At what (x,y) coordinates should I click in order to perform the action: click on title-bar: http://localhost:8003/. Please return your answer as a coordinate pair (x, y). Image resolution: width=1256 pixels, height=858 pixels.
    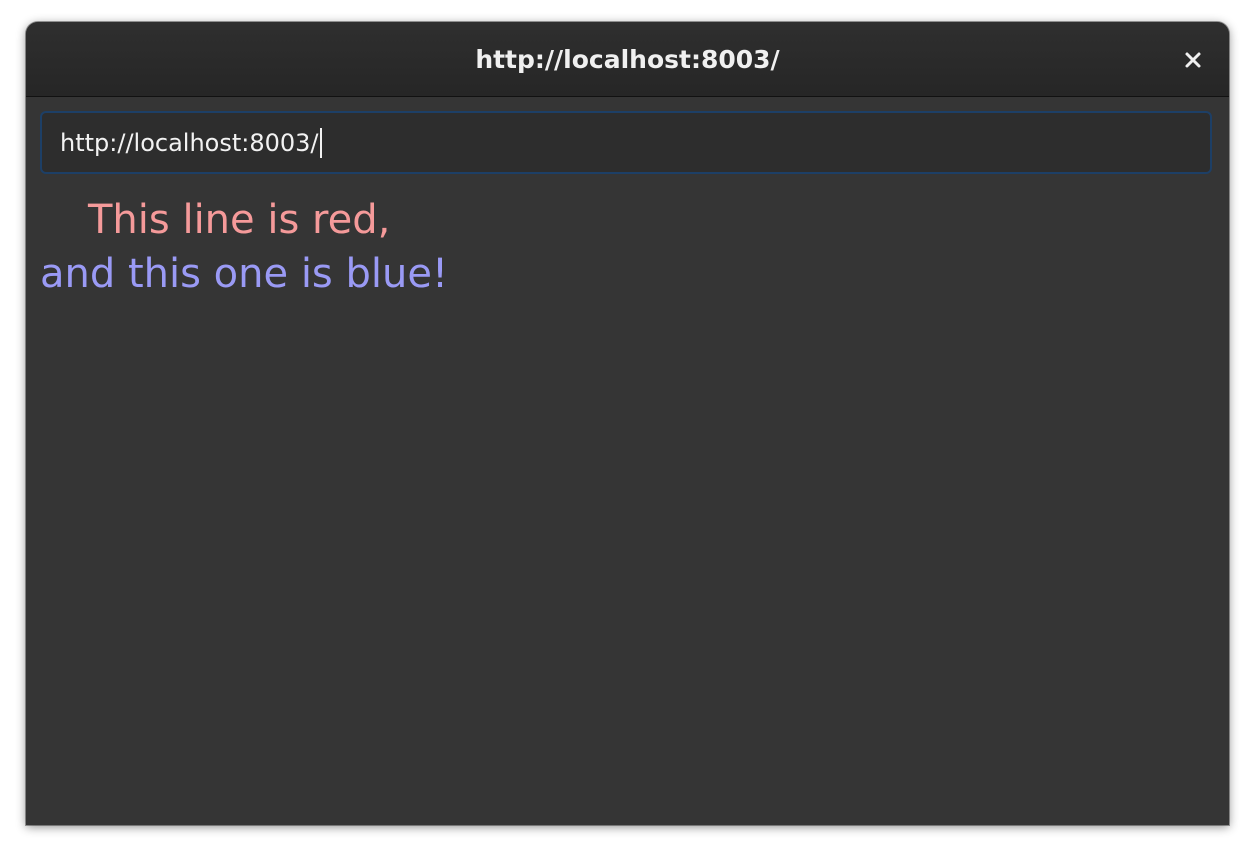
    Looking at the image, I should click on (627, 59).